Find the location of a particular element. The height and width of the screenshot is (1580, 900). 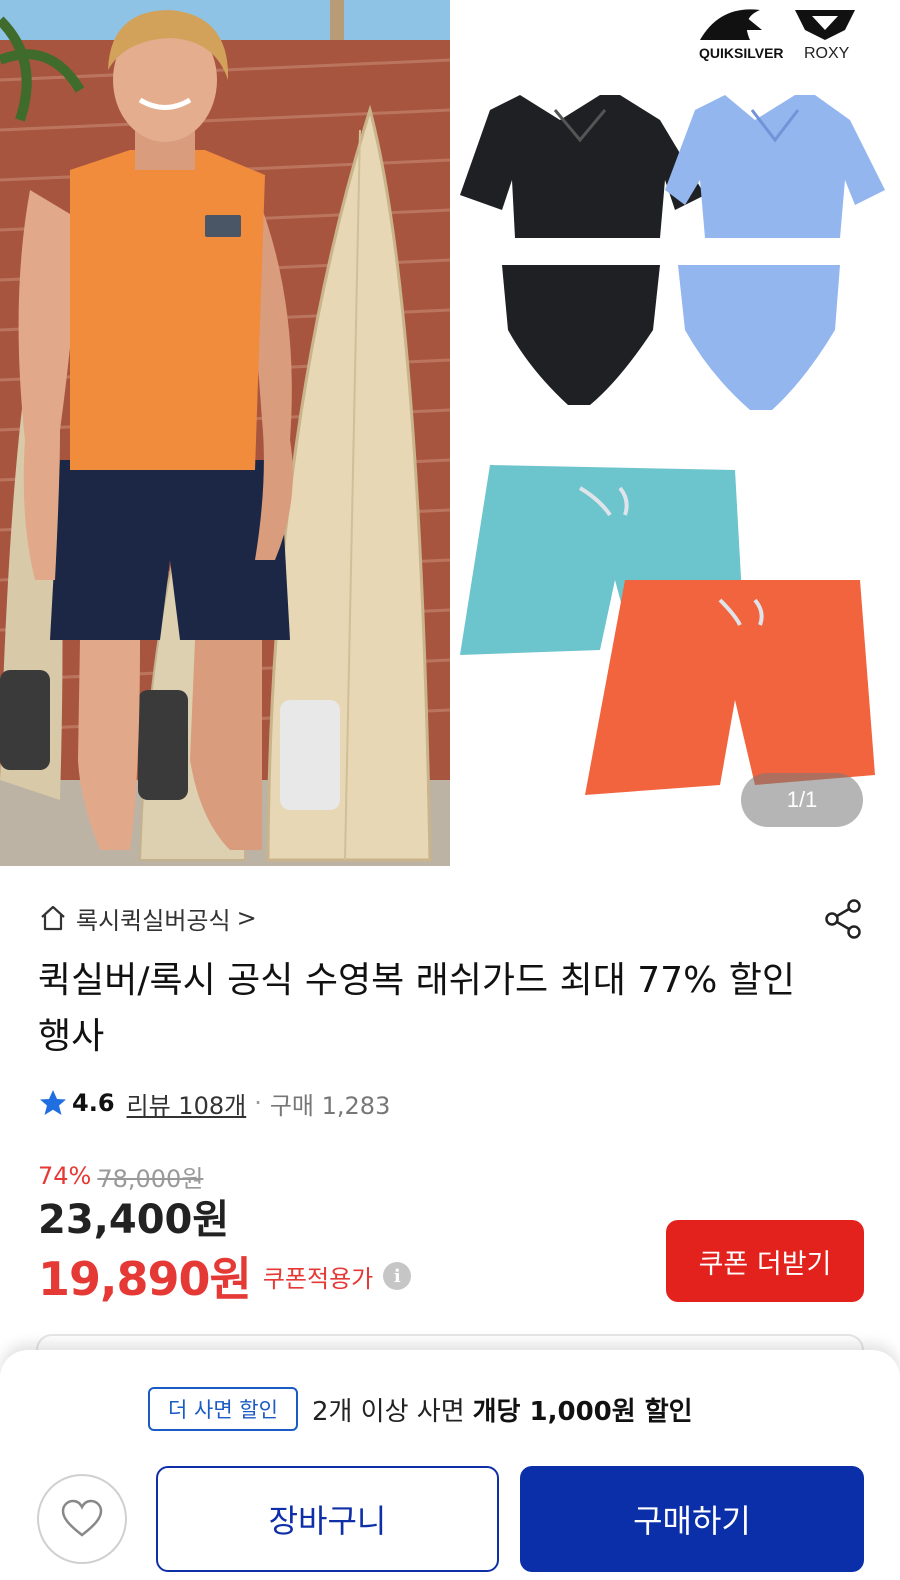

svg-text: ROXY is located at coordinates (827, 53).